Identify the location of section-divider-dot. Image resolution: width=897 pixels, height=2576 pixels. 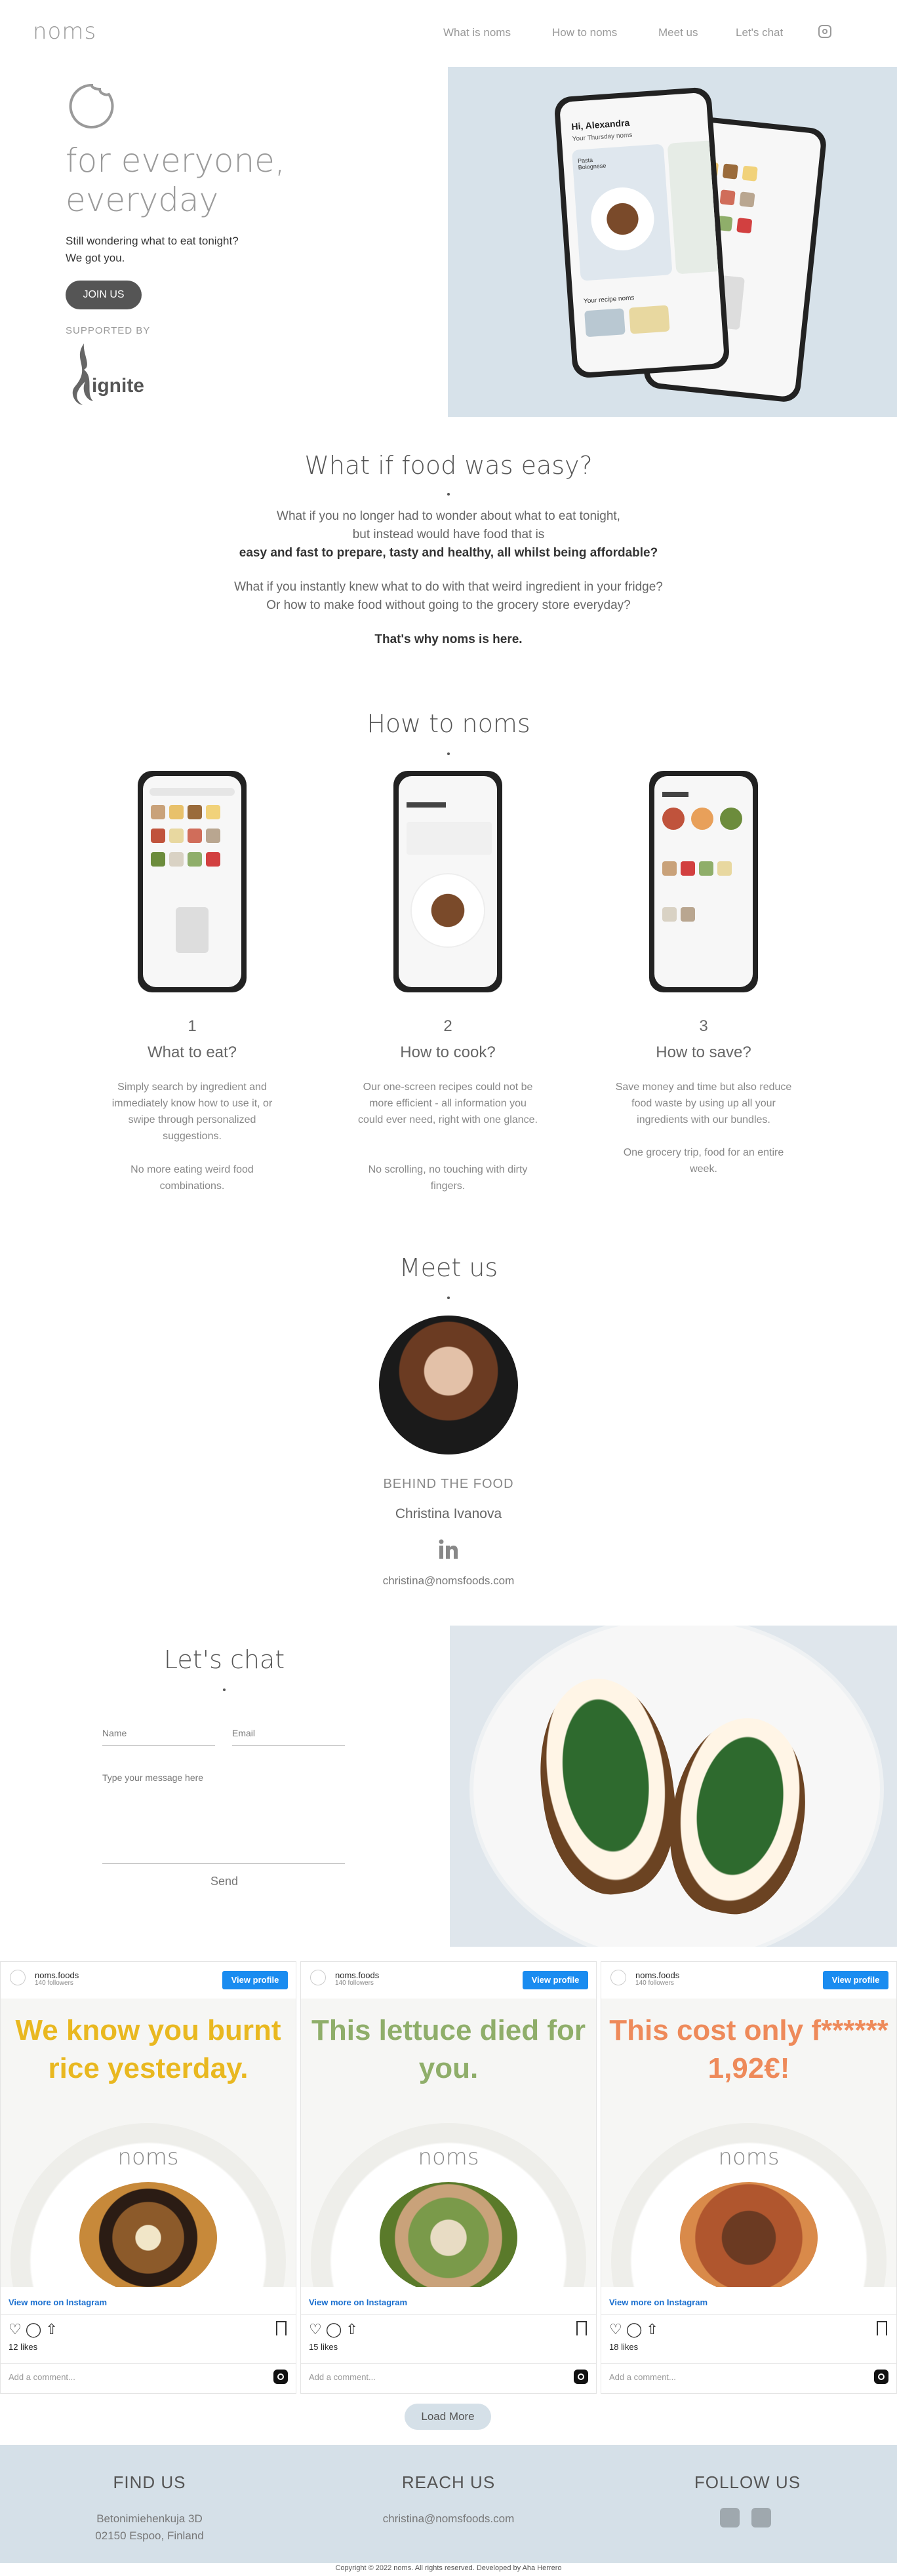
(224, 1689).